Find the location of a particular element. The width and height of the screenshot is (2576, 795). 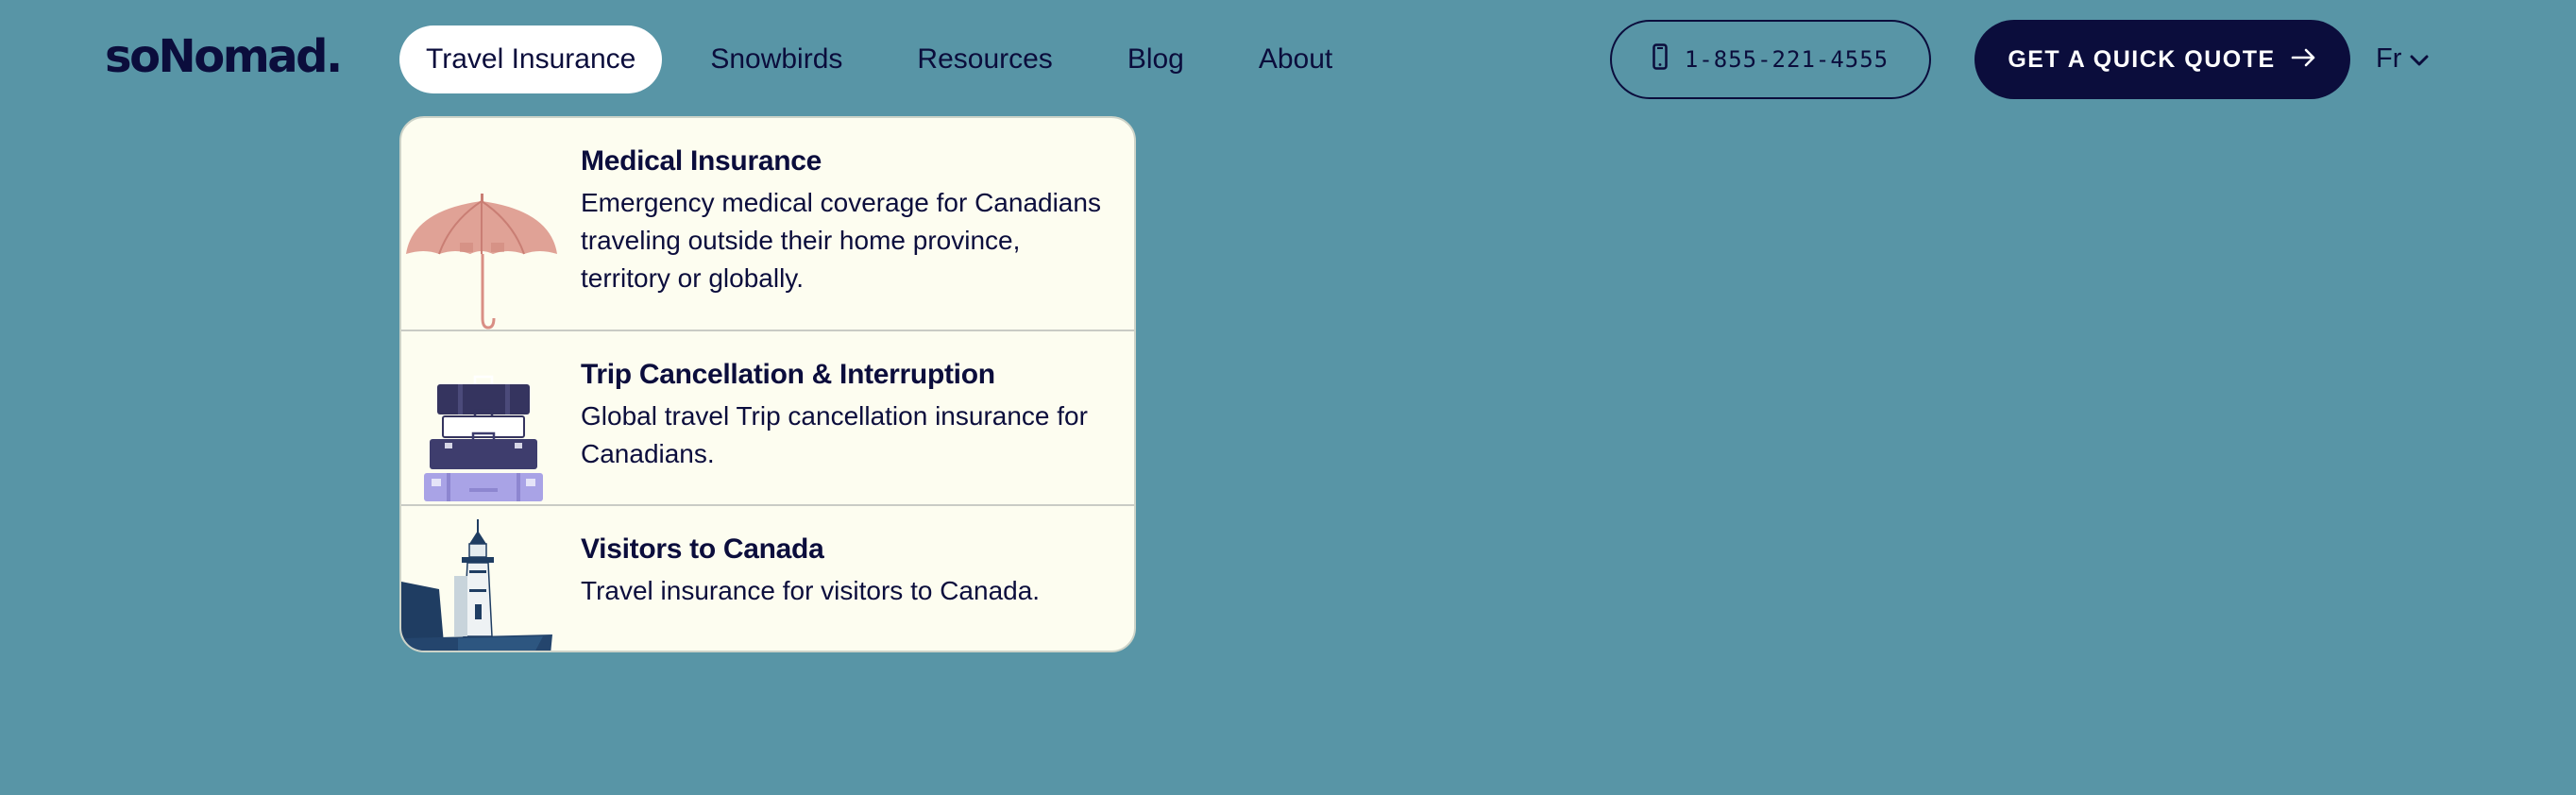

suitcases-illustration is located at coordinates (481, 417).